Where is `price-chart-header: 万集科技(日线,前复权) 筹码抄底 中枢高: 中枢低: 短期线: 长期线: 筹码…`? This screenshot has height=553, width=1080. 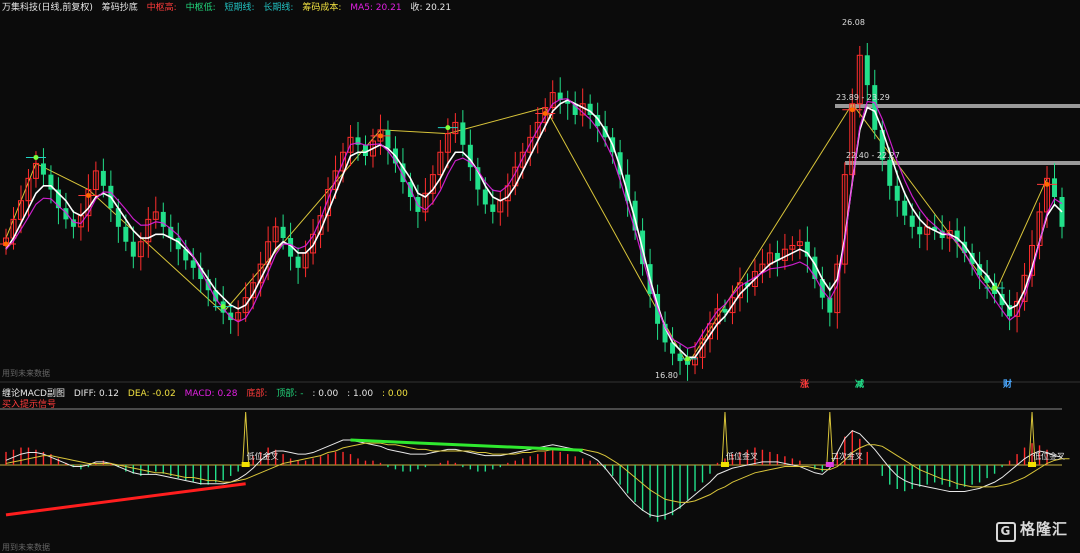
price-chart-header: 万集科技(日线,前复权) 筹码抄底 中枢高: 中枢低: 短期线: 长期线: 筹码… is located at coordinates (229, 6).